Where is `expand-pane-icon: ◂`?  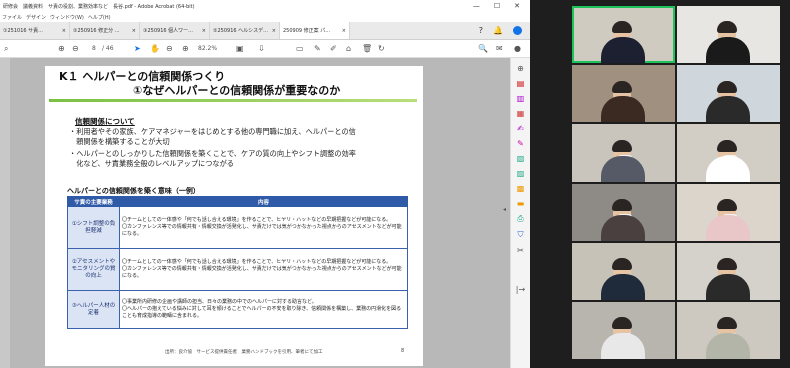 expand-pane-icon: ◂ is located at coordinates (504, 209).